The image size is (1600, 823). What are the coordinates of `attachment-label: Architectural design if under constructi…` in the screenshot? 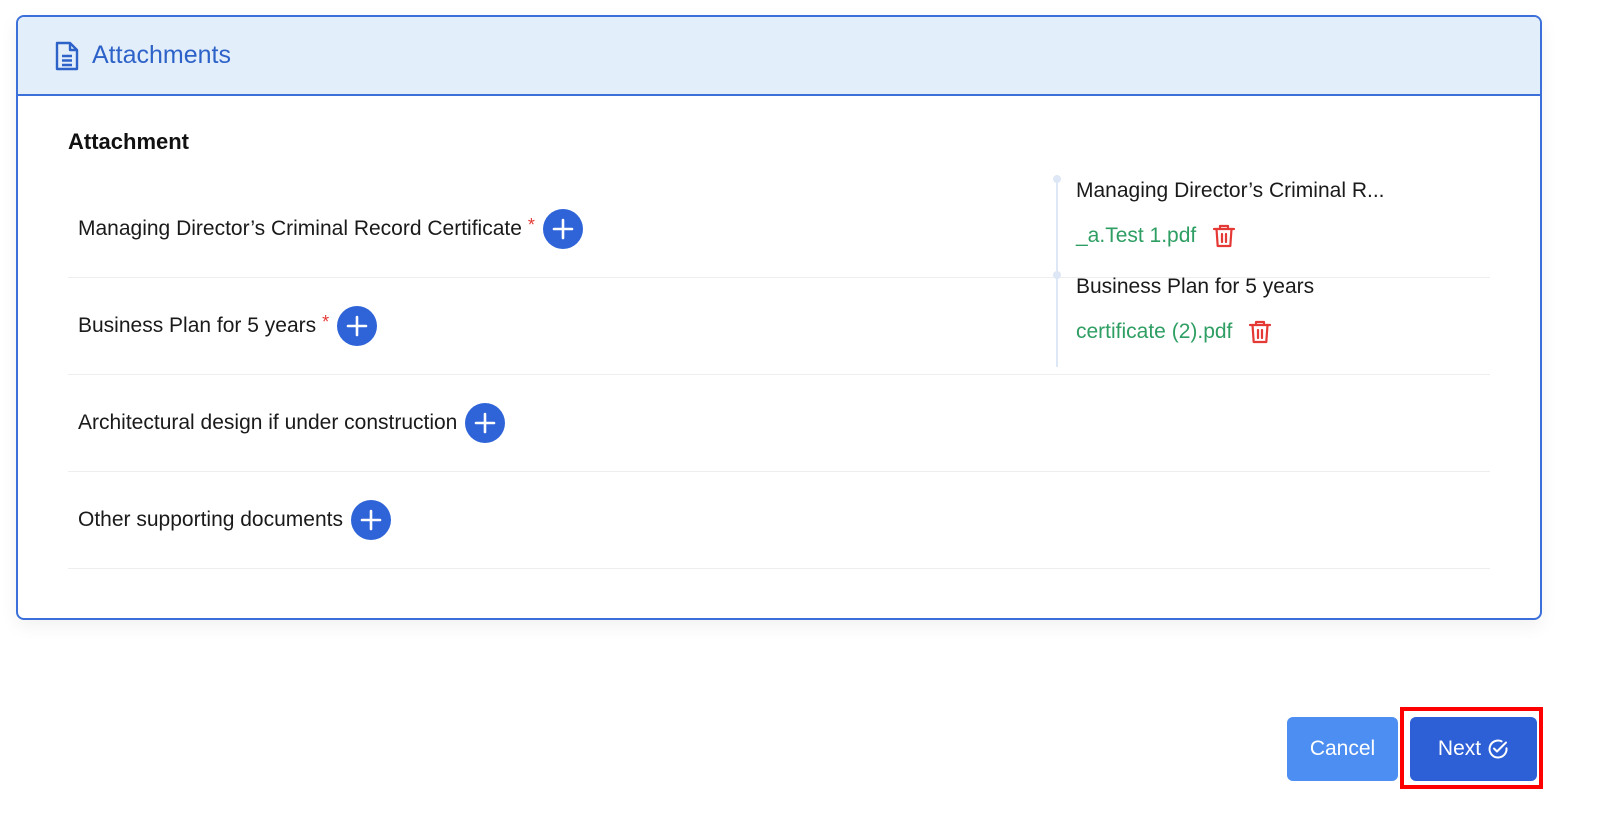 It's located at (268, 422).